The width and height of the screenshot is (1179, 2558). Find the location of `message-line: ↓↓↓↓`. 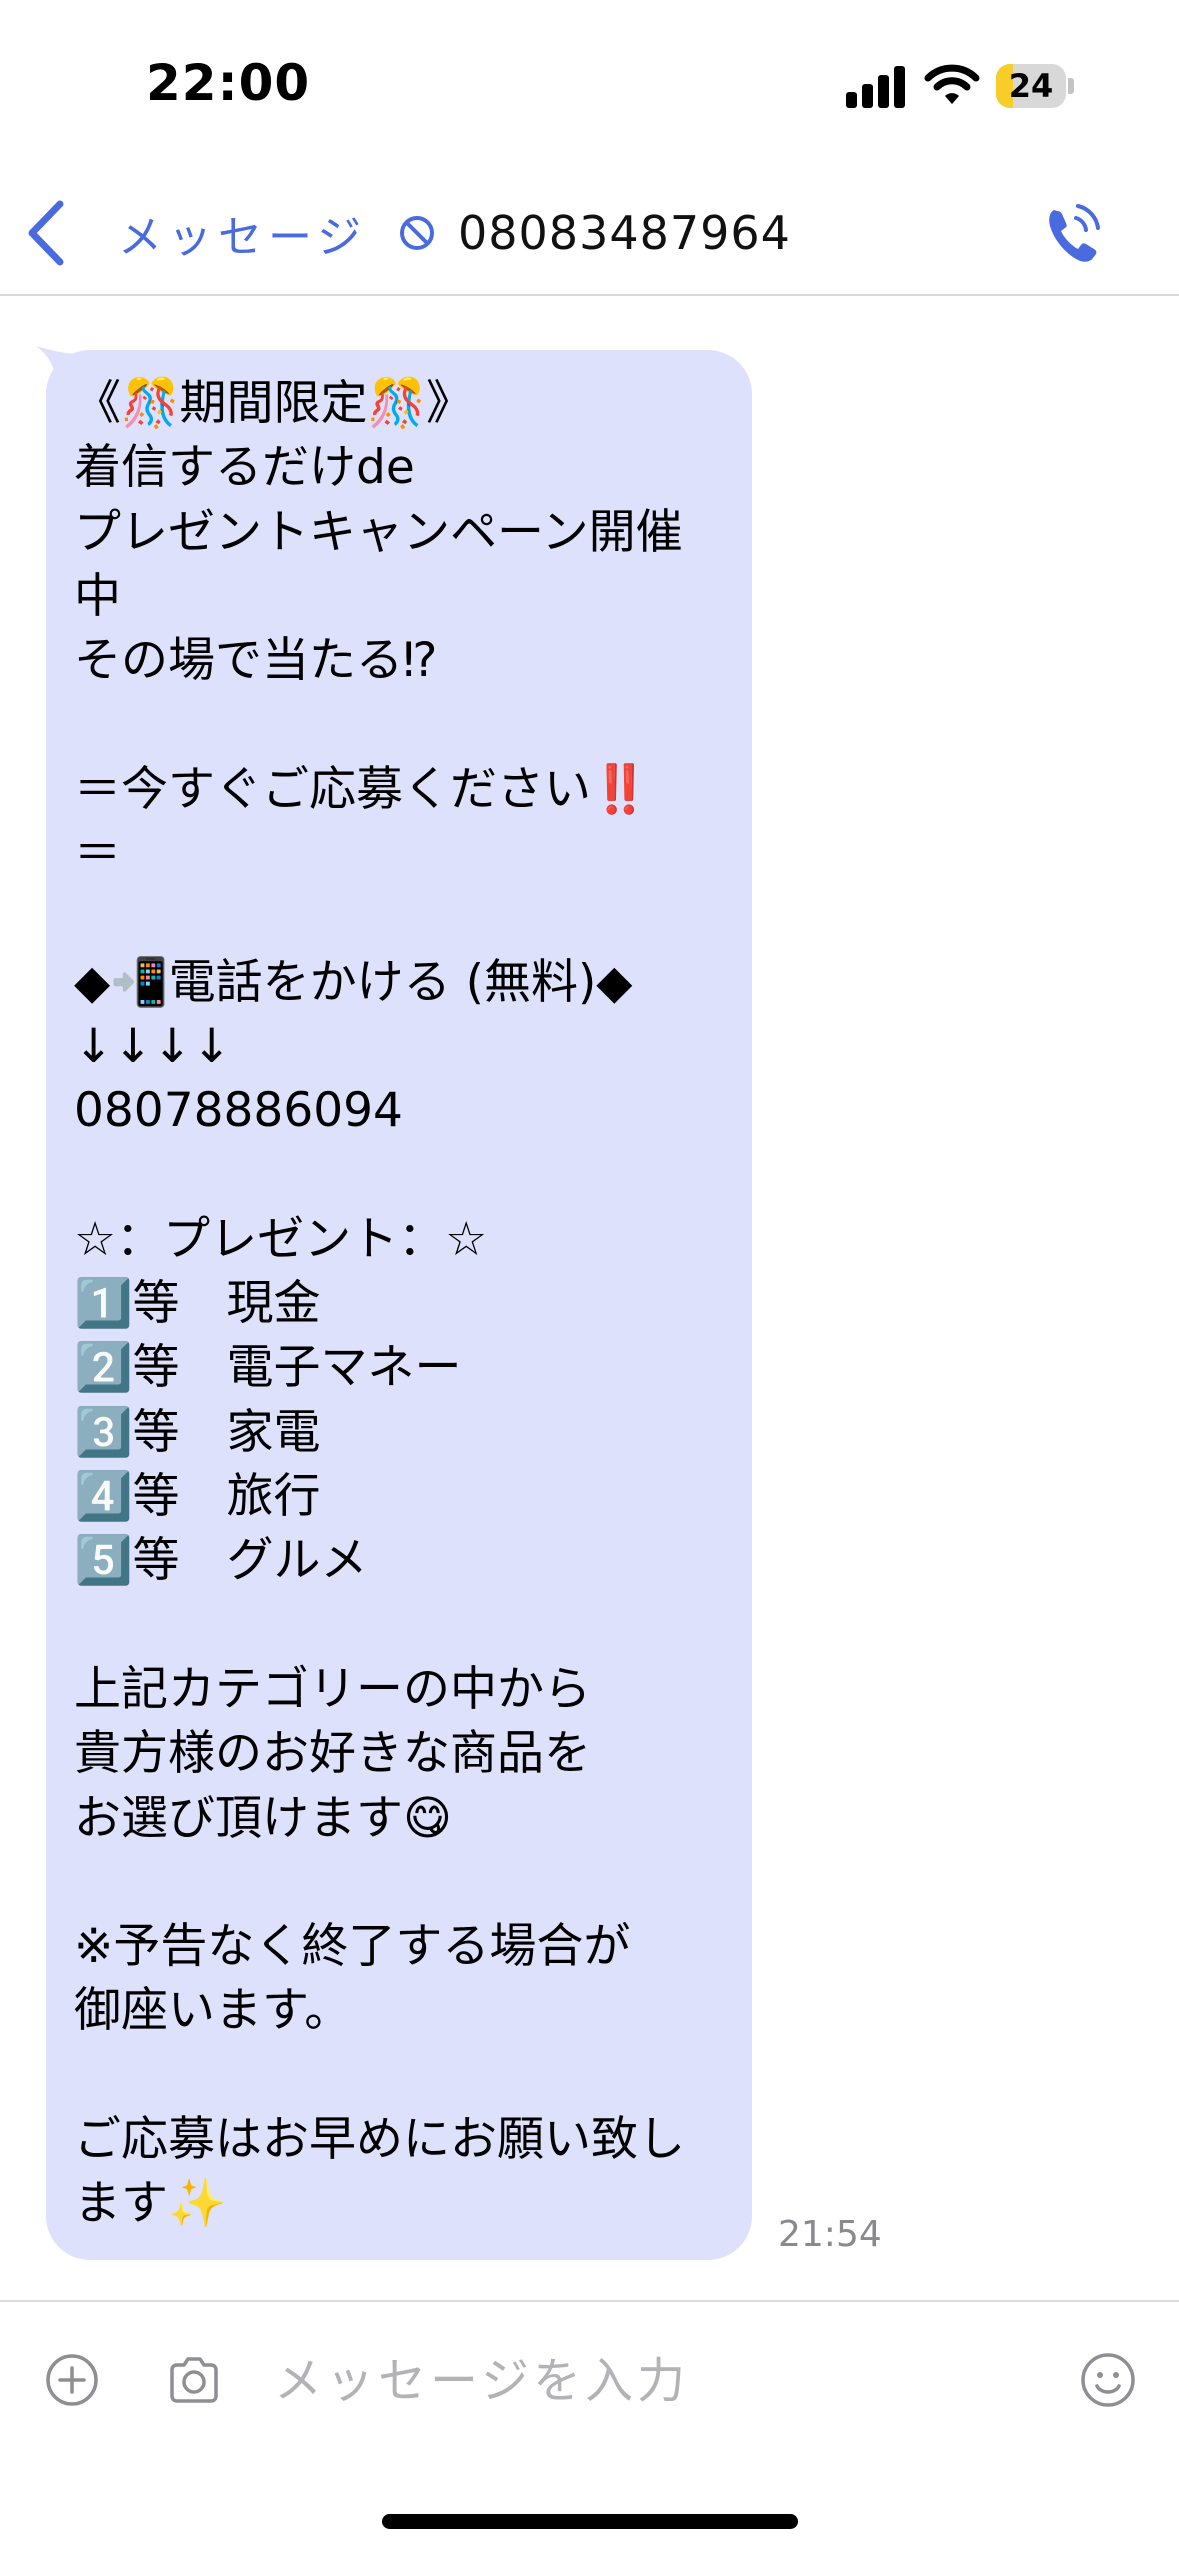

message-line: ↓↓↓↓ is located at coordinates (153, 1046).